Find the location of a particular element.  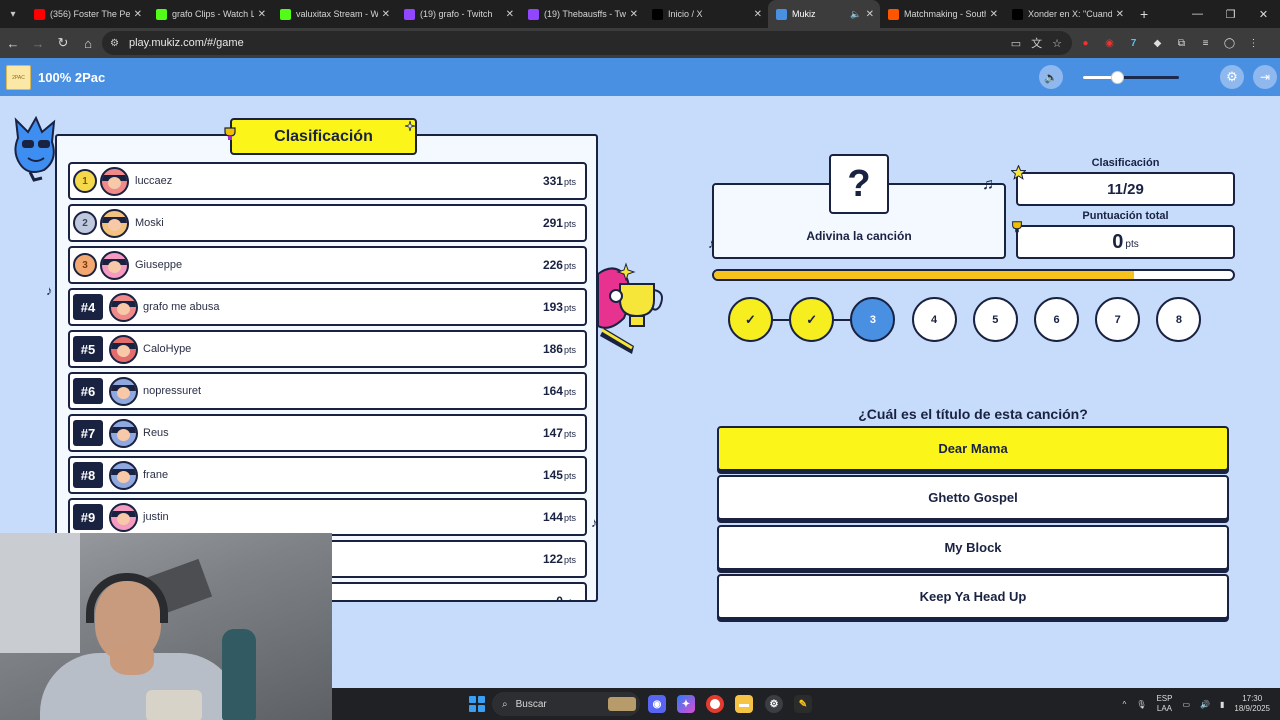

player-name: Moski is located at coordinates (149, 223).